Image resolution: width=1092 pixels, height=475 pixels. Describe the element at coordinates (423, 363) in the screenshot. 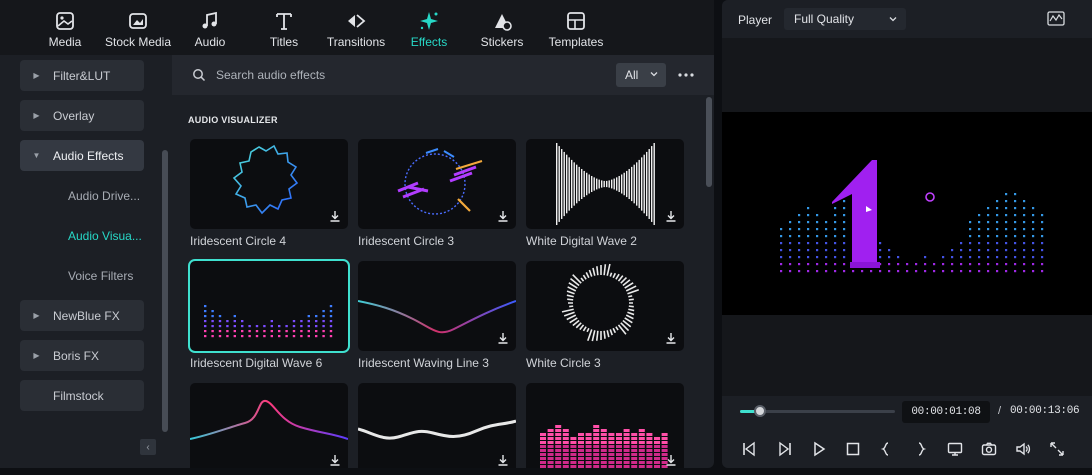

I see `effect-card-label: Iridescent Waving Line 3` at that location.